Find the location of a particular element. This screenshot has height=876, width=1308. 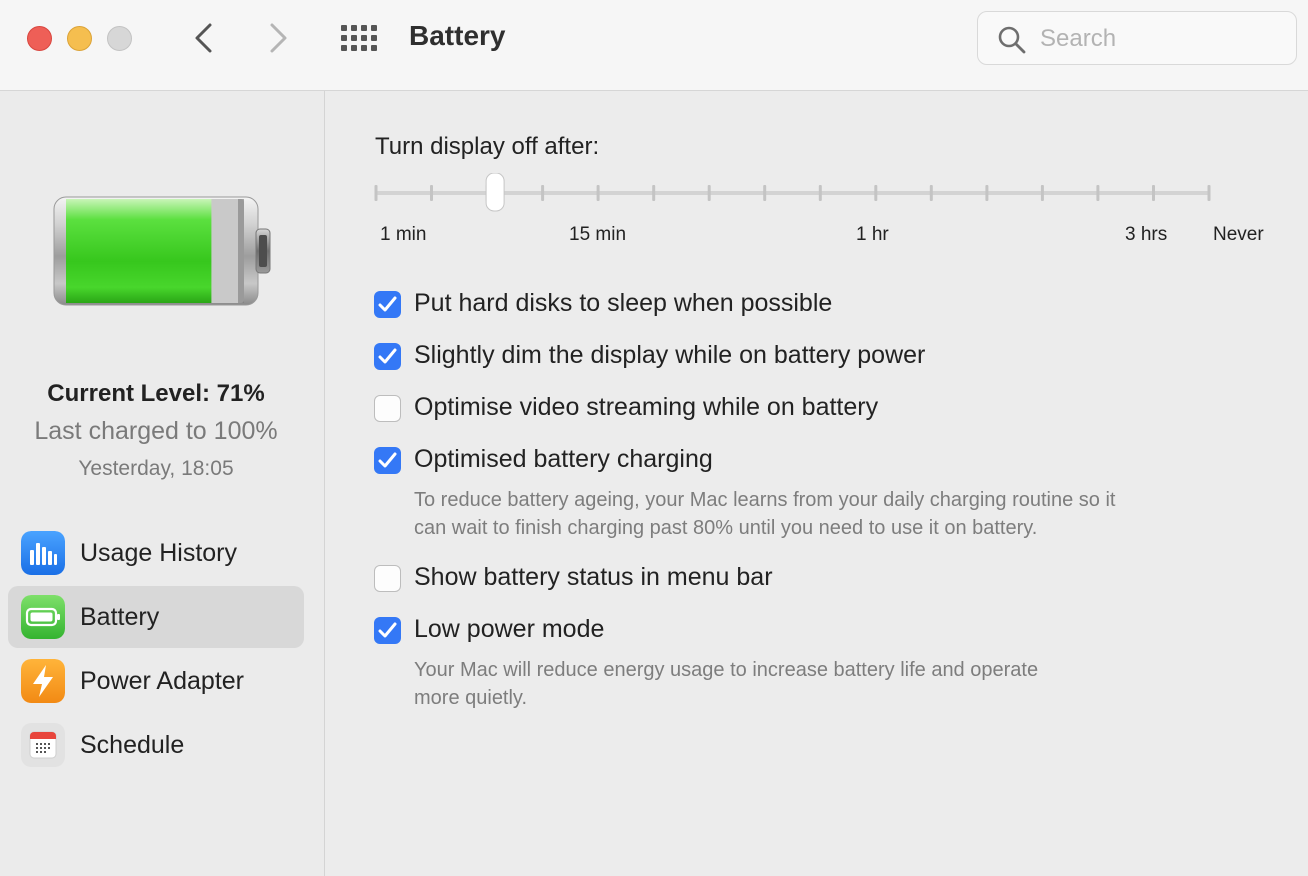

sidebar-item-label: Usage History is located at coordinates (158, 553).